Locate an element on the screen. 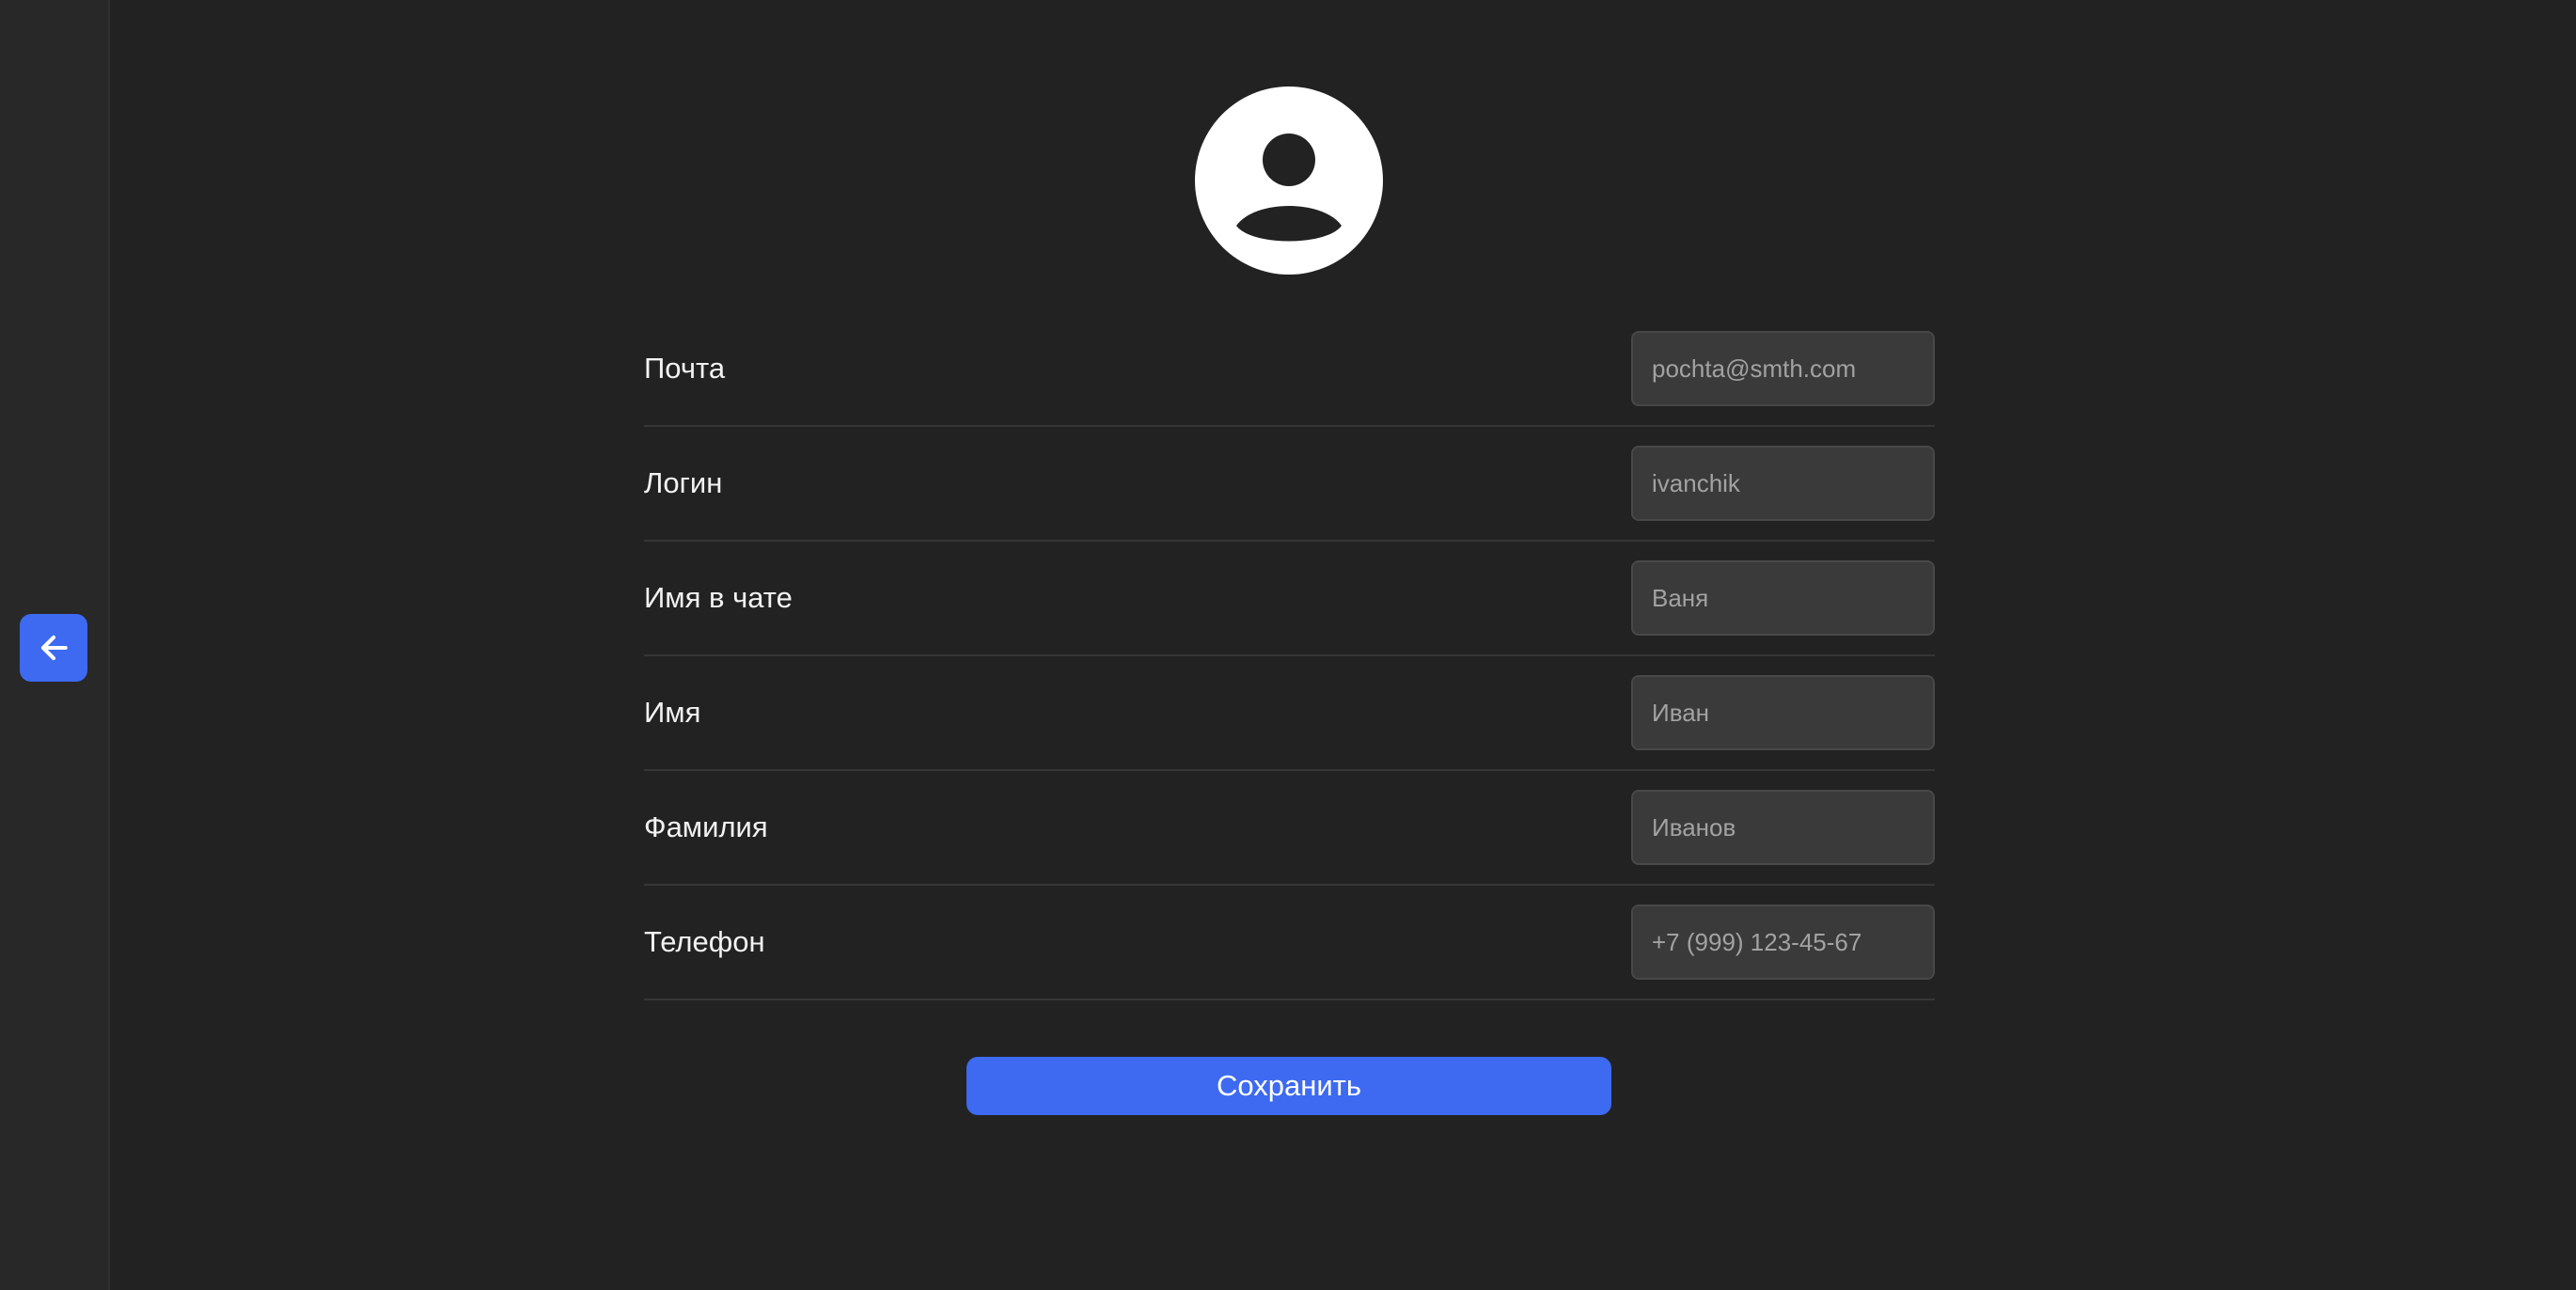 The width and height of the screenshot is (2576, 1290). form-row-chat-name: Имя в чате is located at coordinates (1289, 599).